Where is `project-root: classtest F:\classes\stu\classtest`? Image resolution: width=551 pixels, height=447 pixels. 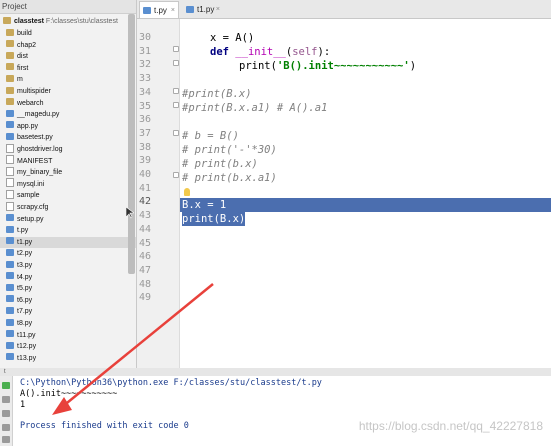
project-root: classtest F:\classes\stu\classtest is located at coordinates (68, 22).